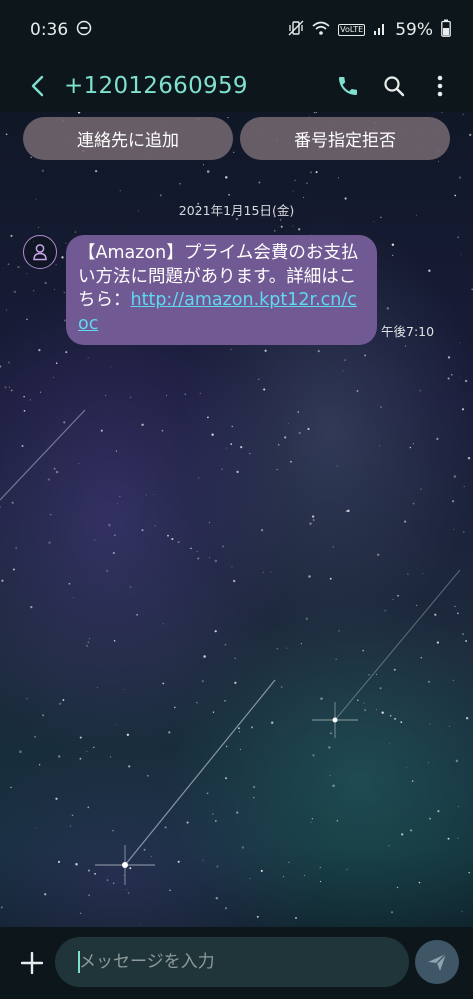 This screenshot has height=999, width=473. What do you see at coordinates (440, 86) in the screenshot?
I see `more-options-button` at bounding box center [440, 86].